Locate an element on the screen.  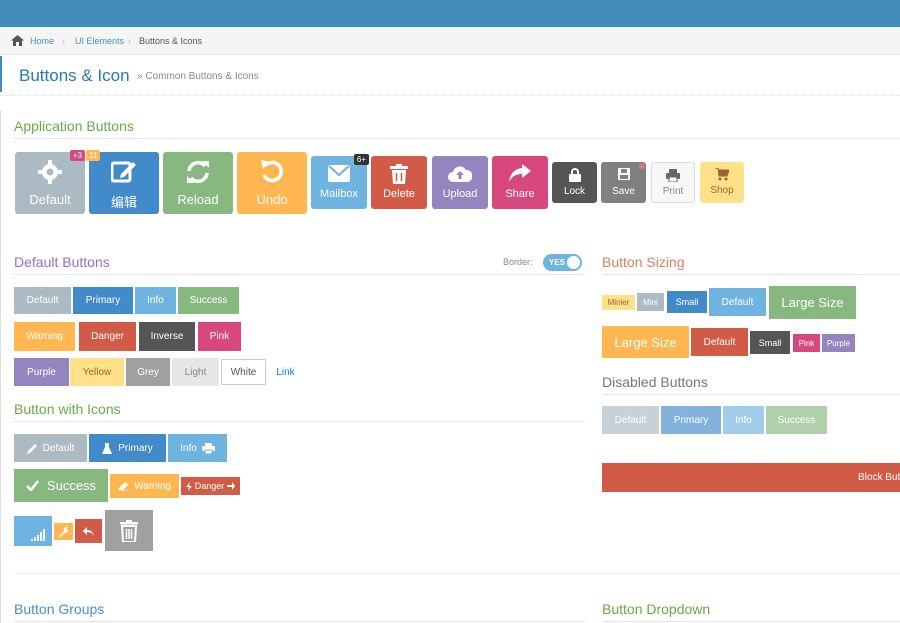
button-purple: Purple is located at coordinates (41, 372).